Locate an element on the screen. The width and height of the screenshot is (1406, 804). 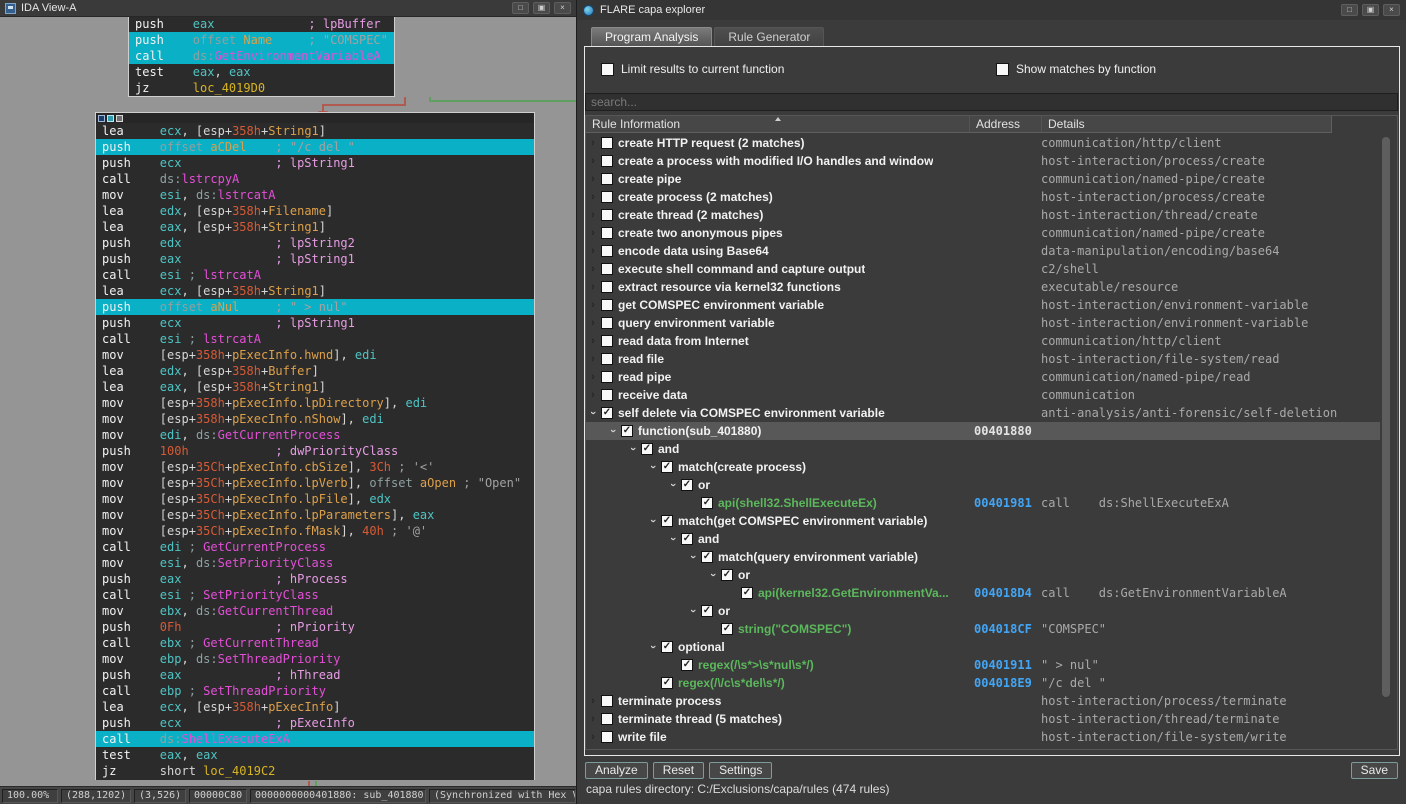
analyze-button: Analyze is located at coordinates (616, 770).